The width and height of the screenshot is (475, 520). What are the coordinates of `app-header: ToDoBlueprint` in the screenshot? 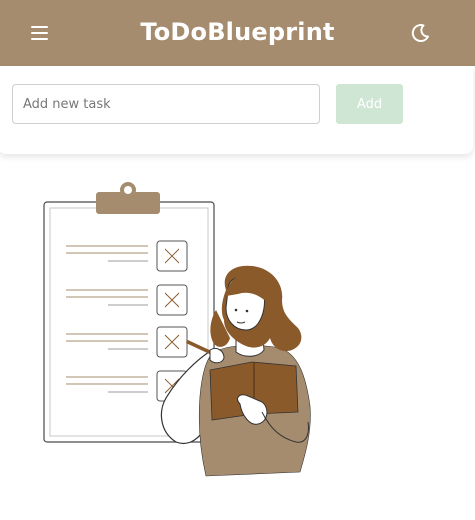 It's located at (237, 33).